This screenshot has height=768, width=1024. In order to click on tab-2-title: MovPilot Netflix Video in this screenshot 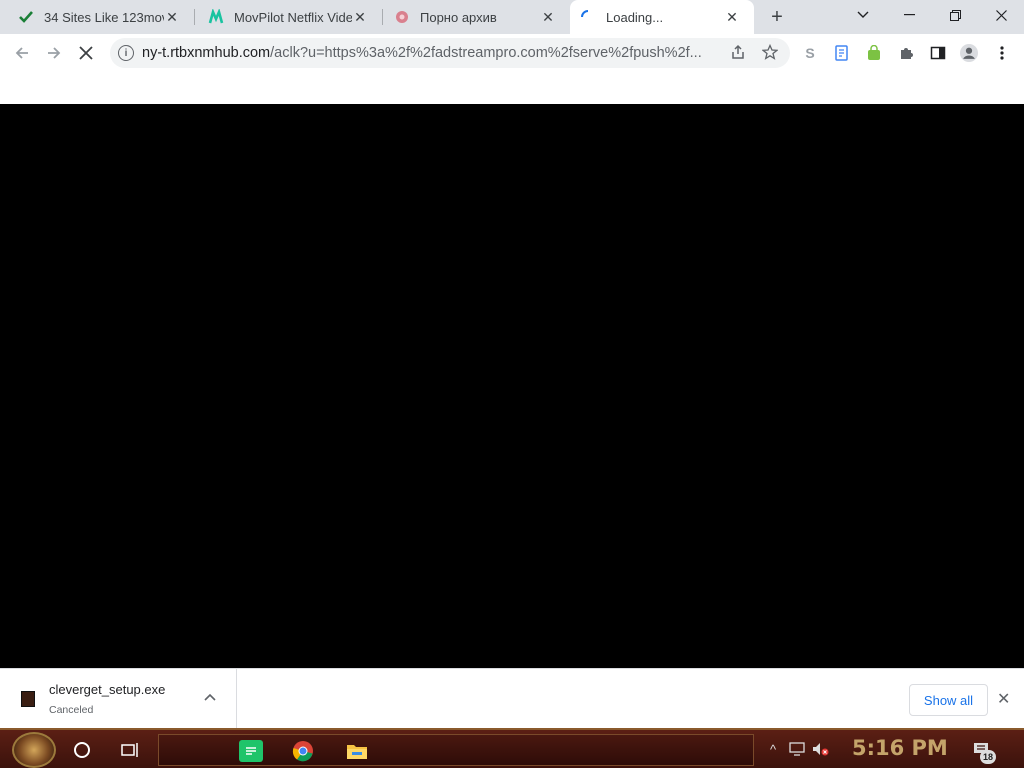, I will do `click(293, 17)`.